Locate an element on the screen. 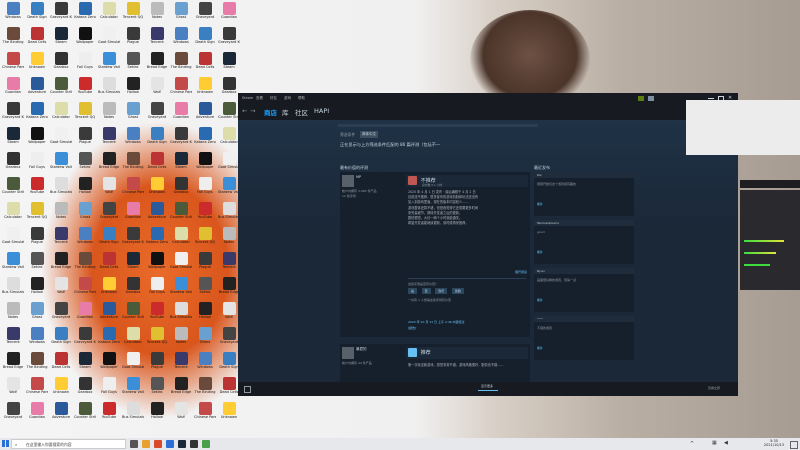 The height and width of the screenshot is (450, 800). add-game-icon is located at coordinates (247, 389).